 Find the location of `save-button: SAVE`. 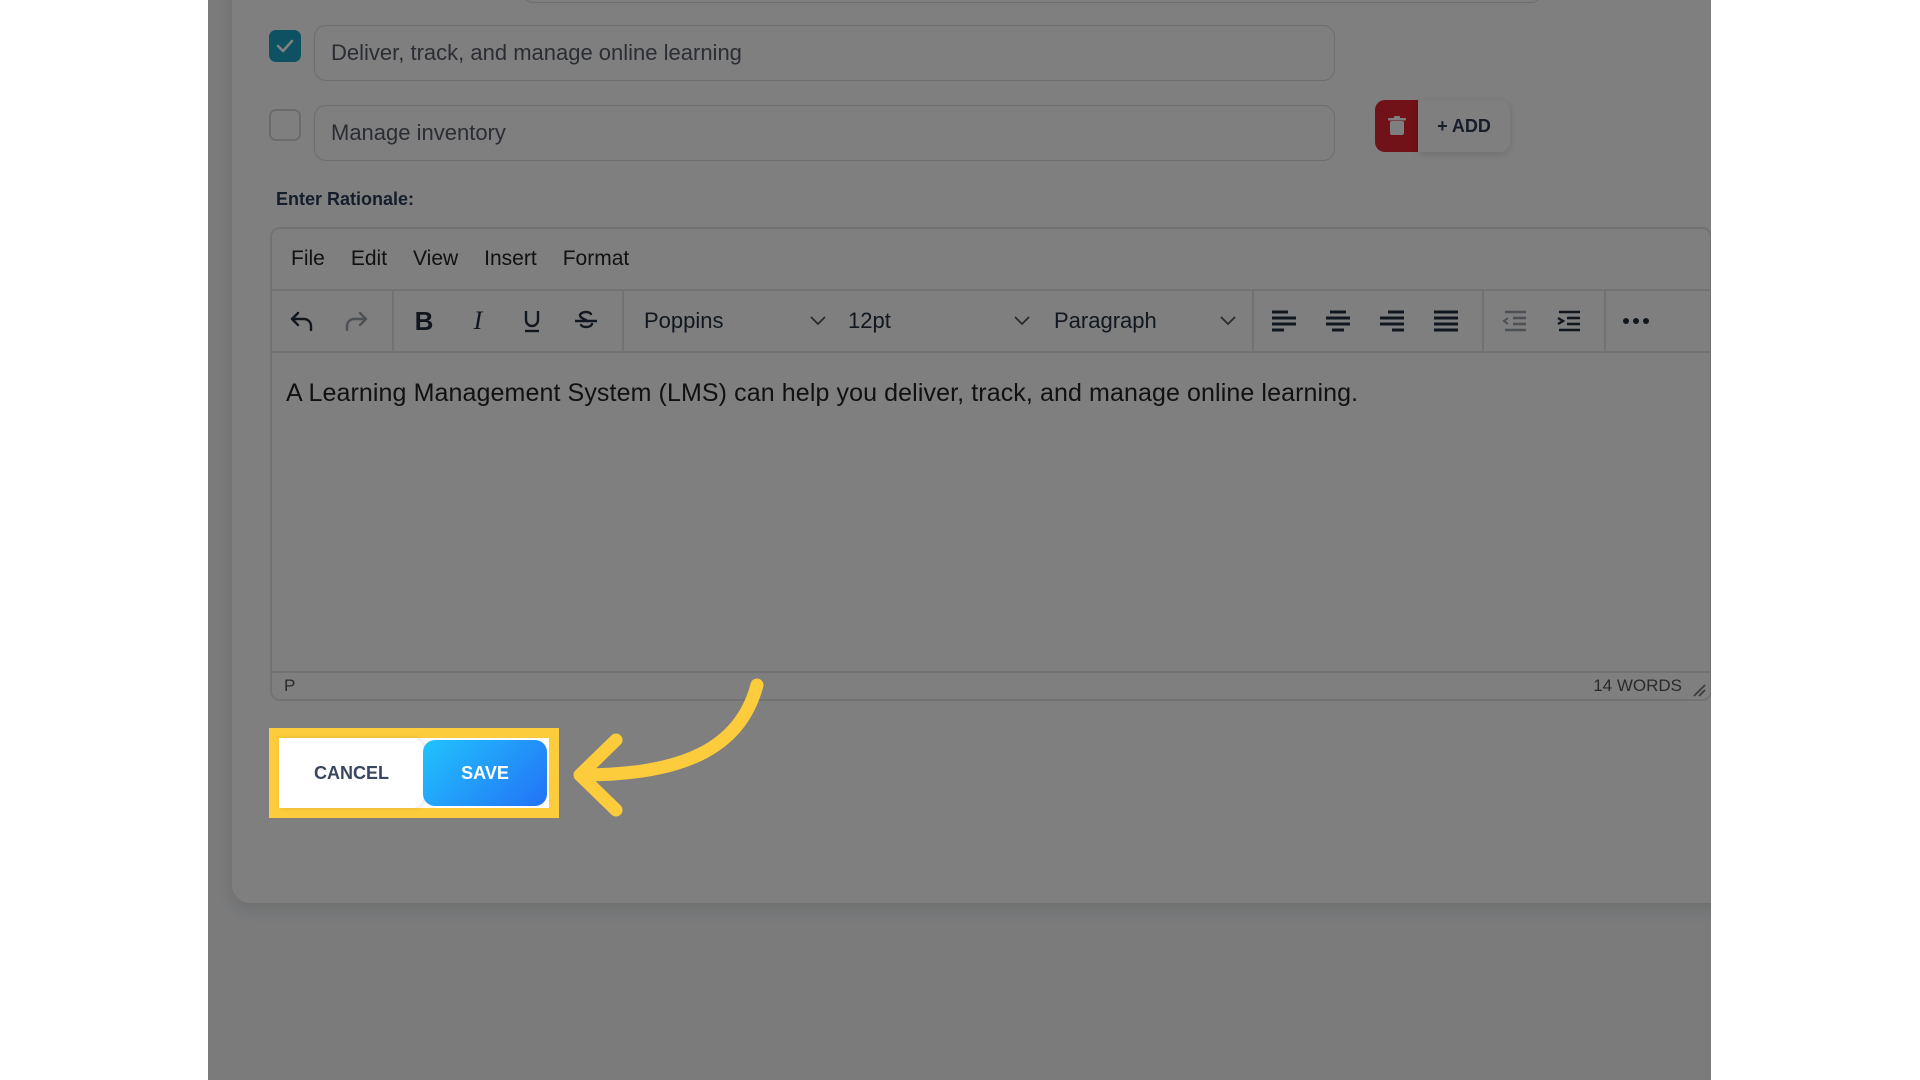

save-button: SAVE is located at coordinates (485, 773).